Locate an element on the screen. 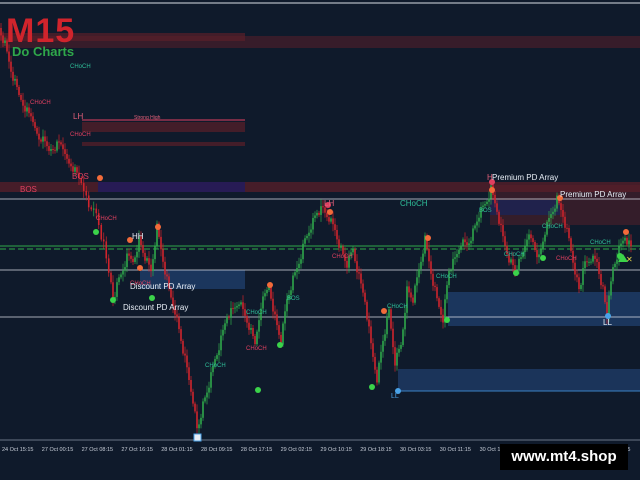  x-tick-label: 27 Oct 16:15 is located at coordinates (136, 450).